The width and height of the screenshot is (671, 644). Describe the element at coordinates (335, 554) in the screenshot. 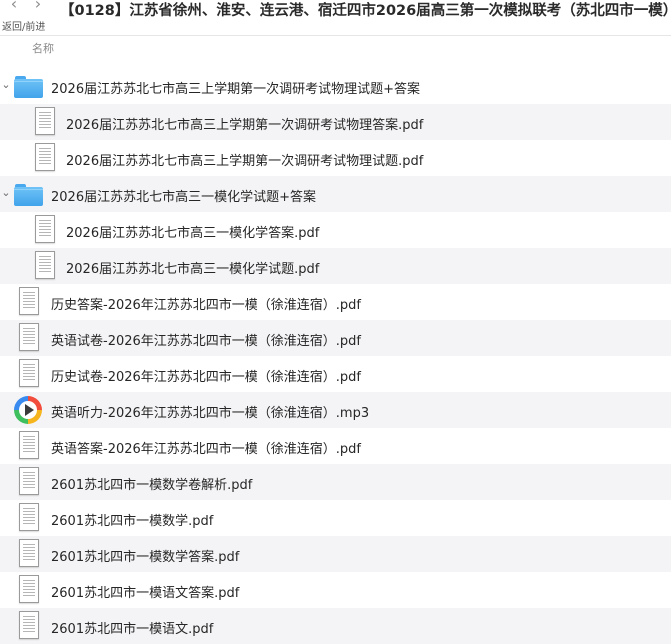

I see `file-row: 2601苏北四市一模数学答案.pdf` at that location.